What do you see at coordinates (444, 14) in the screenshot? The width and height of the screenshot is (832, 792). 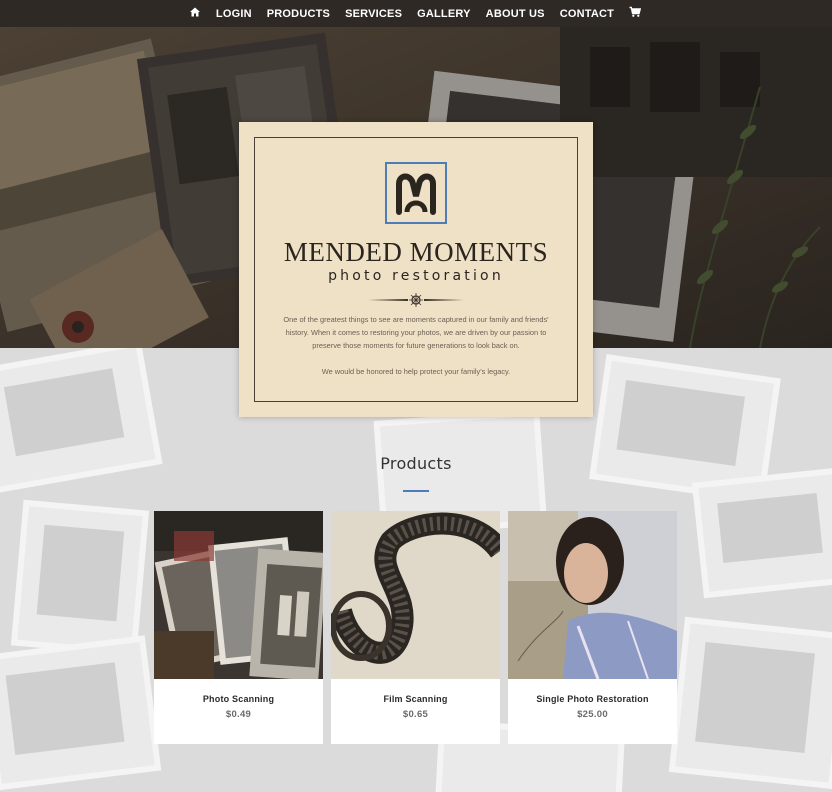 I see `nav-gallery-link: GALLERY` at bounding box center [444, 14].